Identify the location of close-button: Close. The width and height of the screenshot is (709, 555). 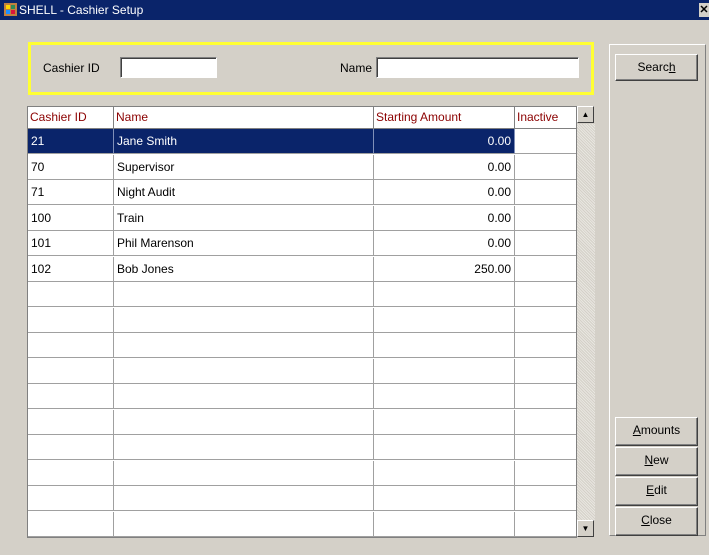
(656, 521).